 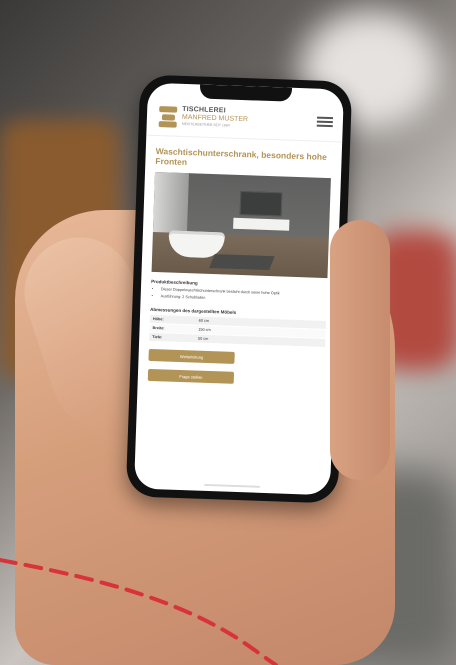 I want to click on image-mirror, so click(x=261, y=204).